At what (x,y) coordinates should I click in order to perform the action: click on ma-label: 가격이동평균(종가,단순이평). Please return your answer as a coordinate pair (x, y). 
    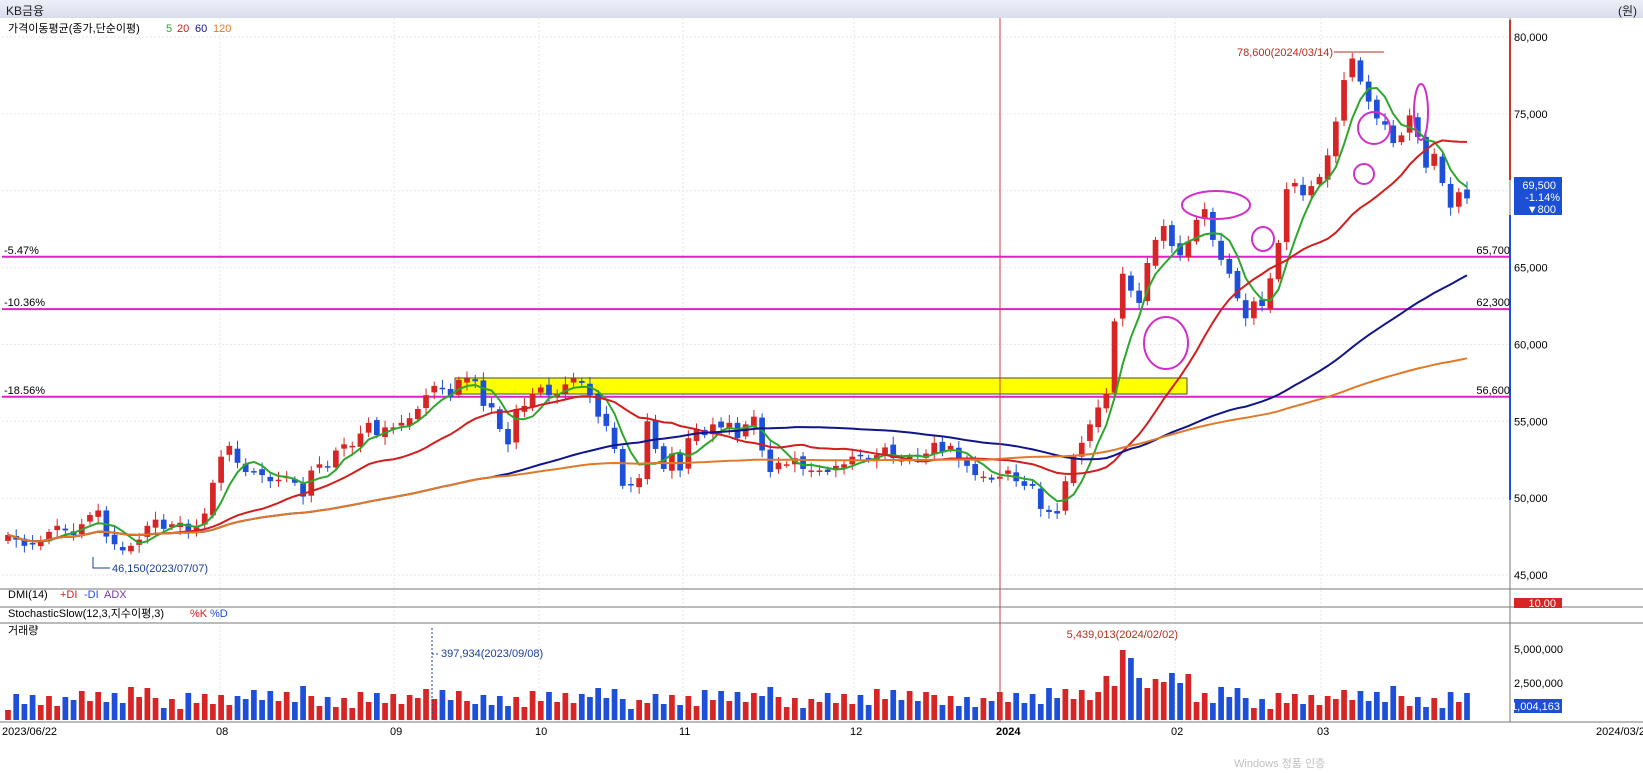
    Looking at the image, I should click on (74, 28).